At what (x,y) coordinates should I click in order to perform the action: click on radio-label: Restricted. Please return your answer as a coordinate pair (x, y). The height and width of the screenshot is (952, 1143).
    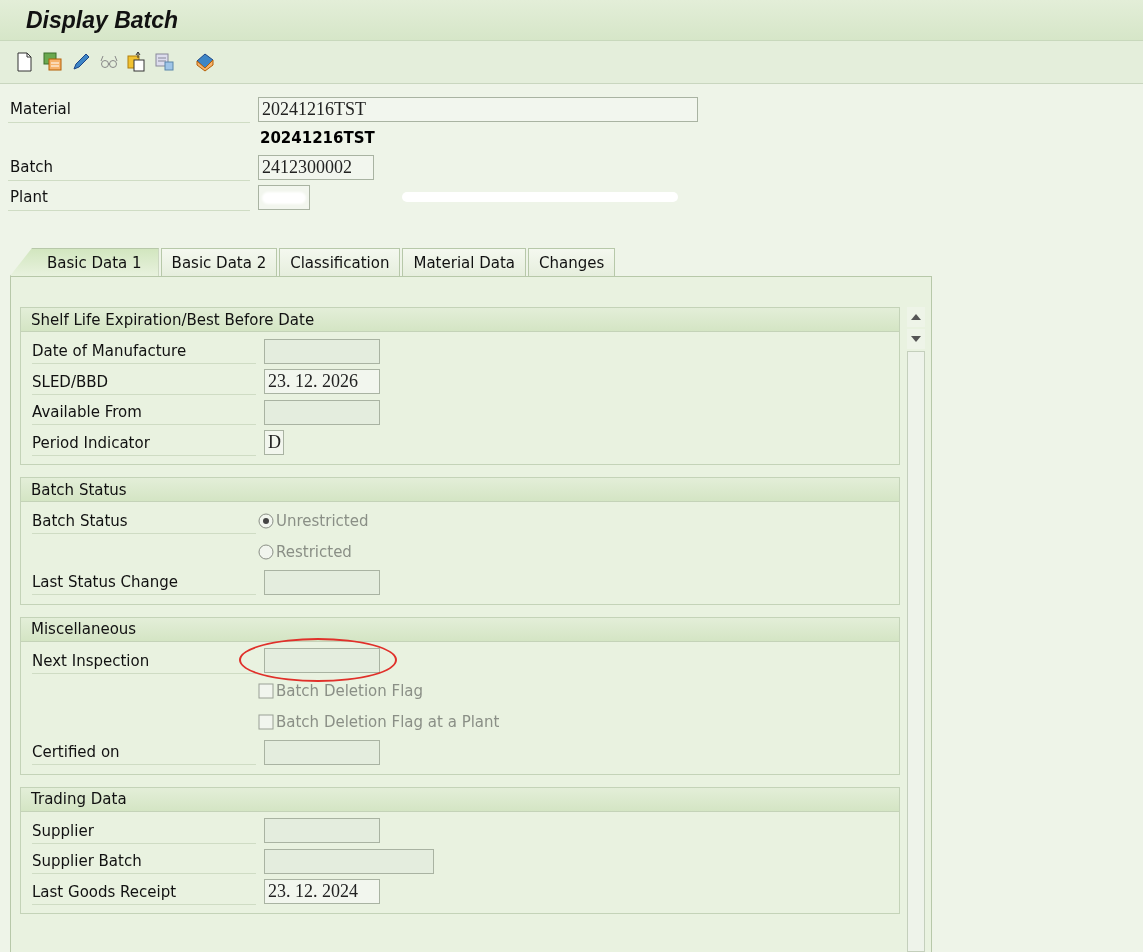
    Looking at the image, I should click on (314, 551).